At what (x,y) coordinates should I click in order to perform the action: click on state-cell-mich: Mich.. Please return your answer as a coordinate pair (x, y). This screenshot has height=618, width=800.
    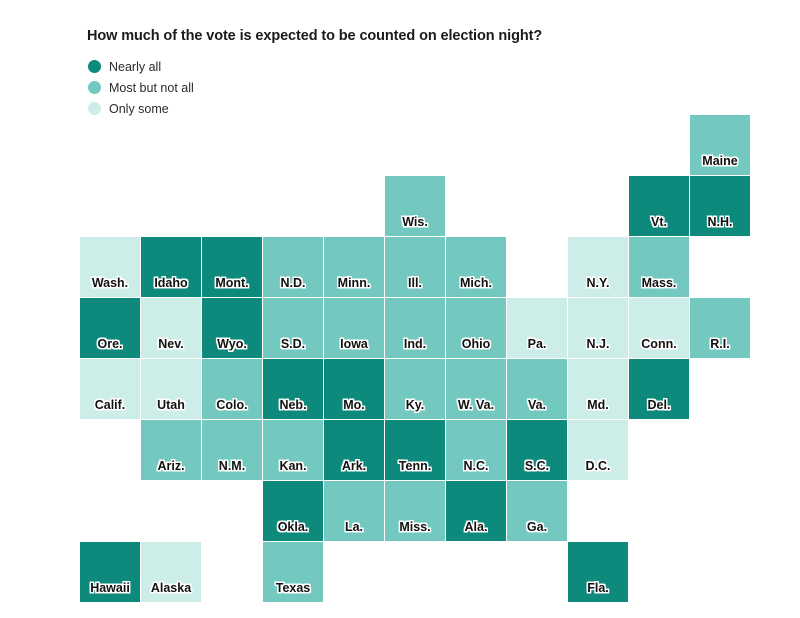
    Looking at the image, I should click on (476, 267).